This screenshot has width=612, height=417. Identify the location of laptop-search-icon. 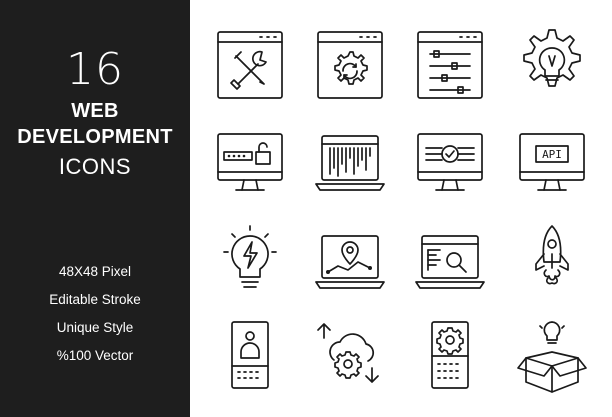
(450, 264).